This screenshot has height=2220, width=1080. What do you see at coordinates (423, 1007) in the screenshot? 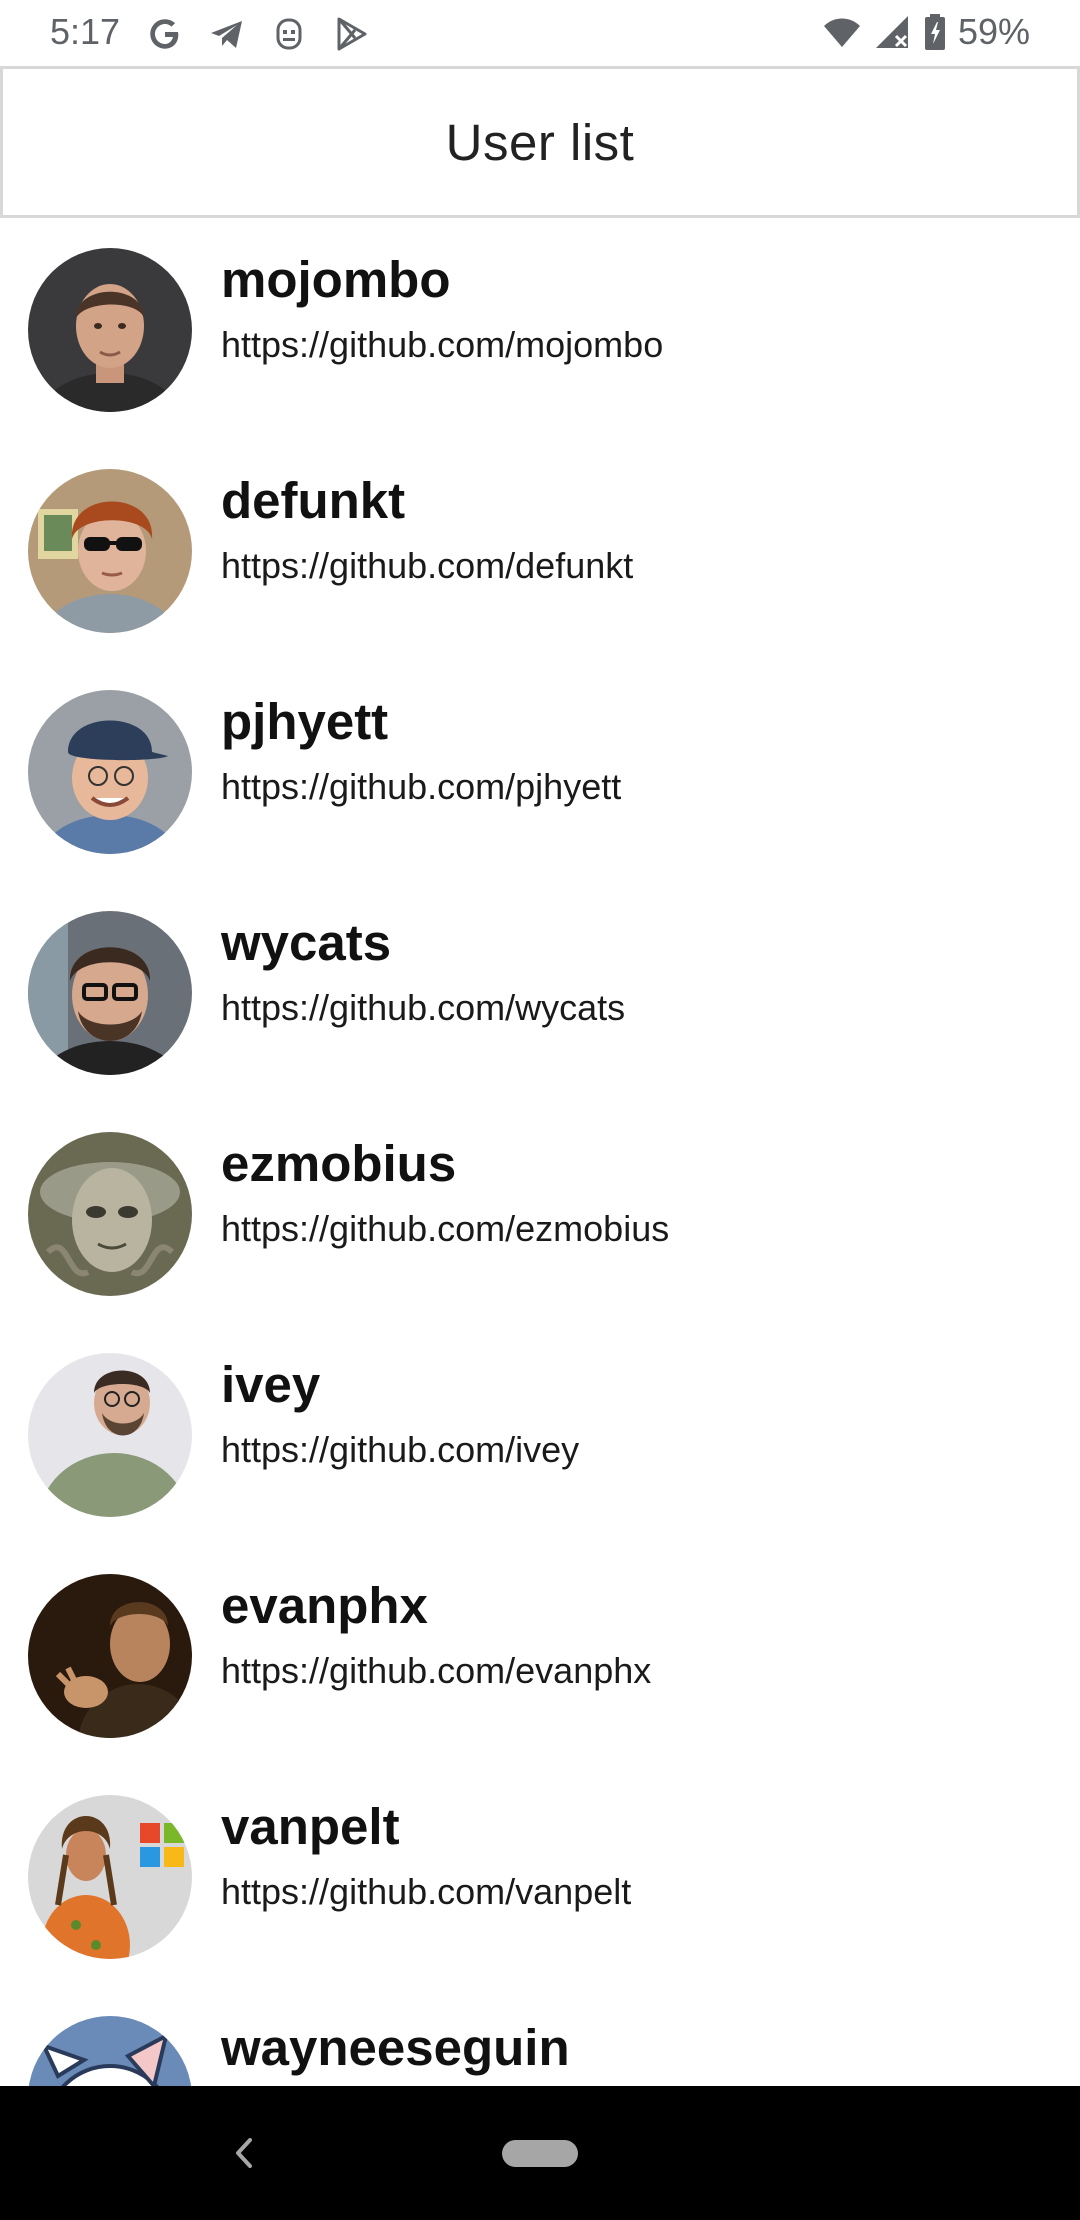
I see `user-url: https://github.com/wycats` at bounding box center [423, 1007].